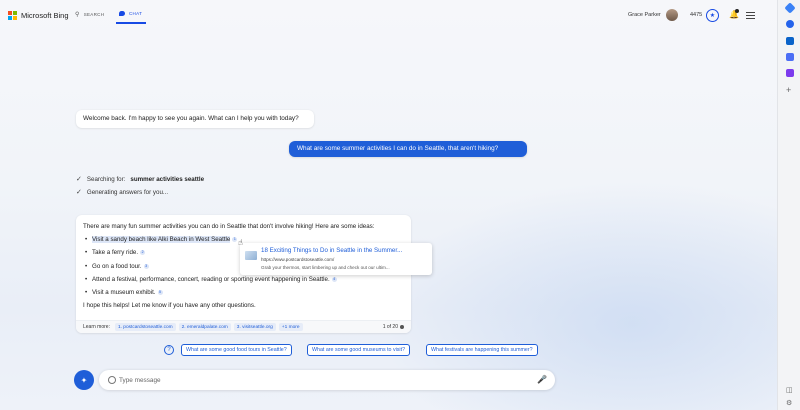 The image size is (800, 410). I want to click on user-profile: Grace Parker, so click(653, 15).